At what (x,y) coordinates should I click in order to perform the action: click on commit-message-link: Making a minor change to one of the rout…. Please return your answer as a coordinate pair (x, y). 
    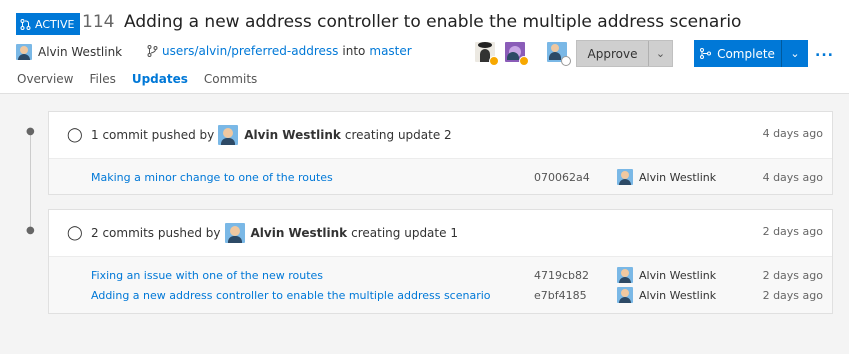
    Looking at the image, I should click on (212, 177).